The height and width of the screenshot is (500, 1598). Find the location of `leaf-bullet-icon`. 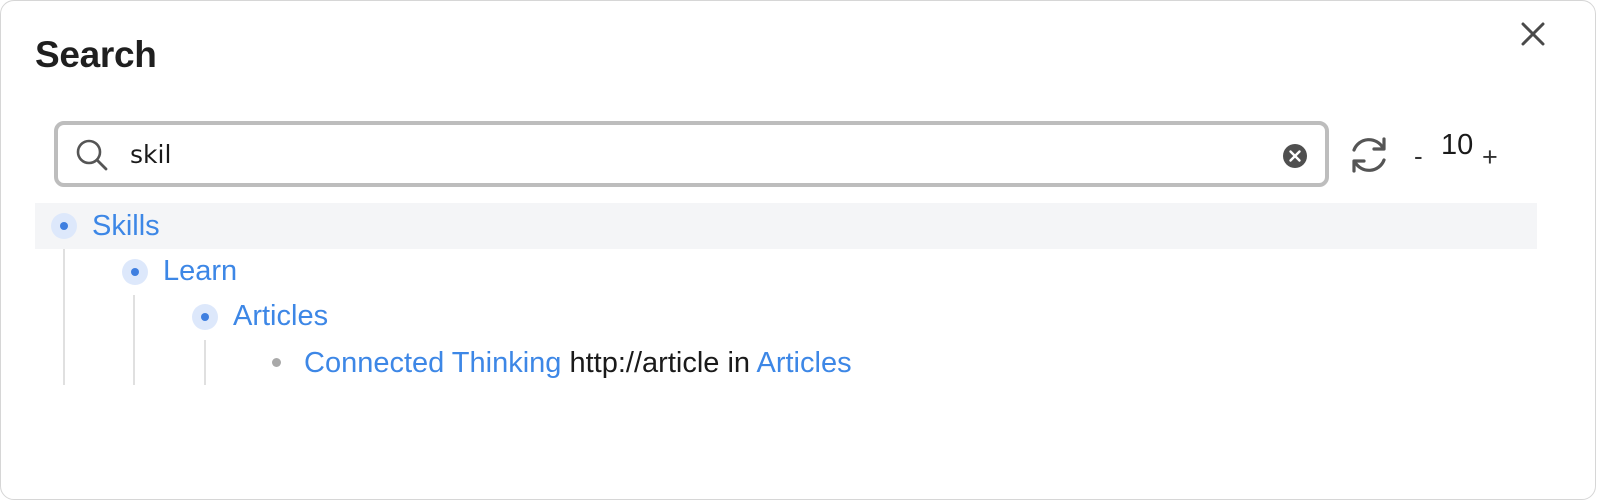

leaf-bullet-icon is located at coordinates (276, 362).